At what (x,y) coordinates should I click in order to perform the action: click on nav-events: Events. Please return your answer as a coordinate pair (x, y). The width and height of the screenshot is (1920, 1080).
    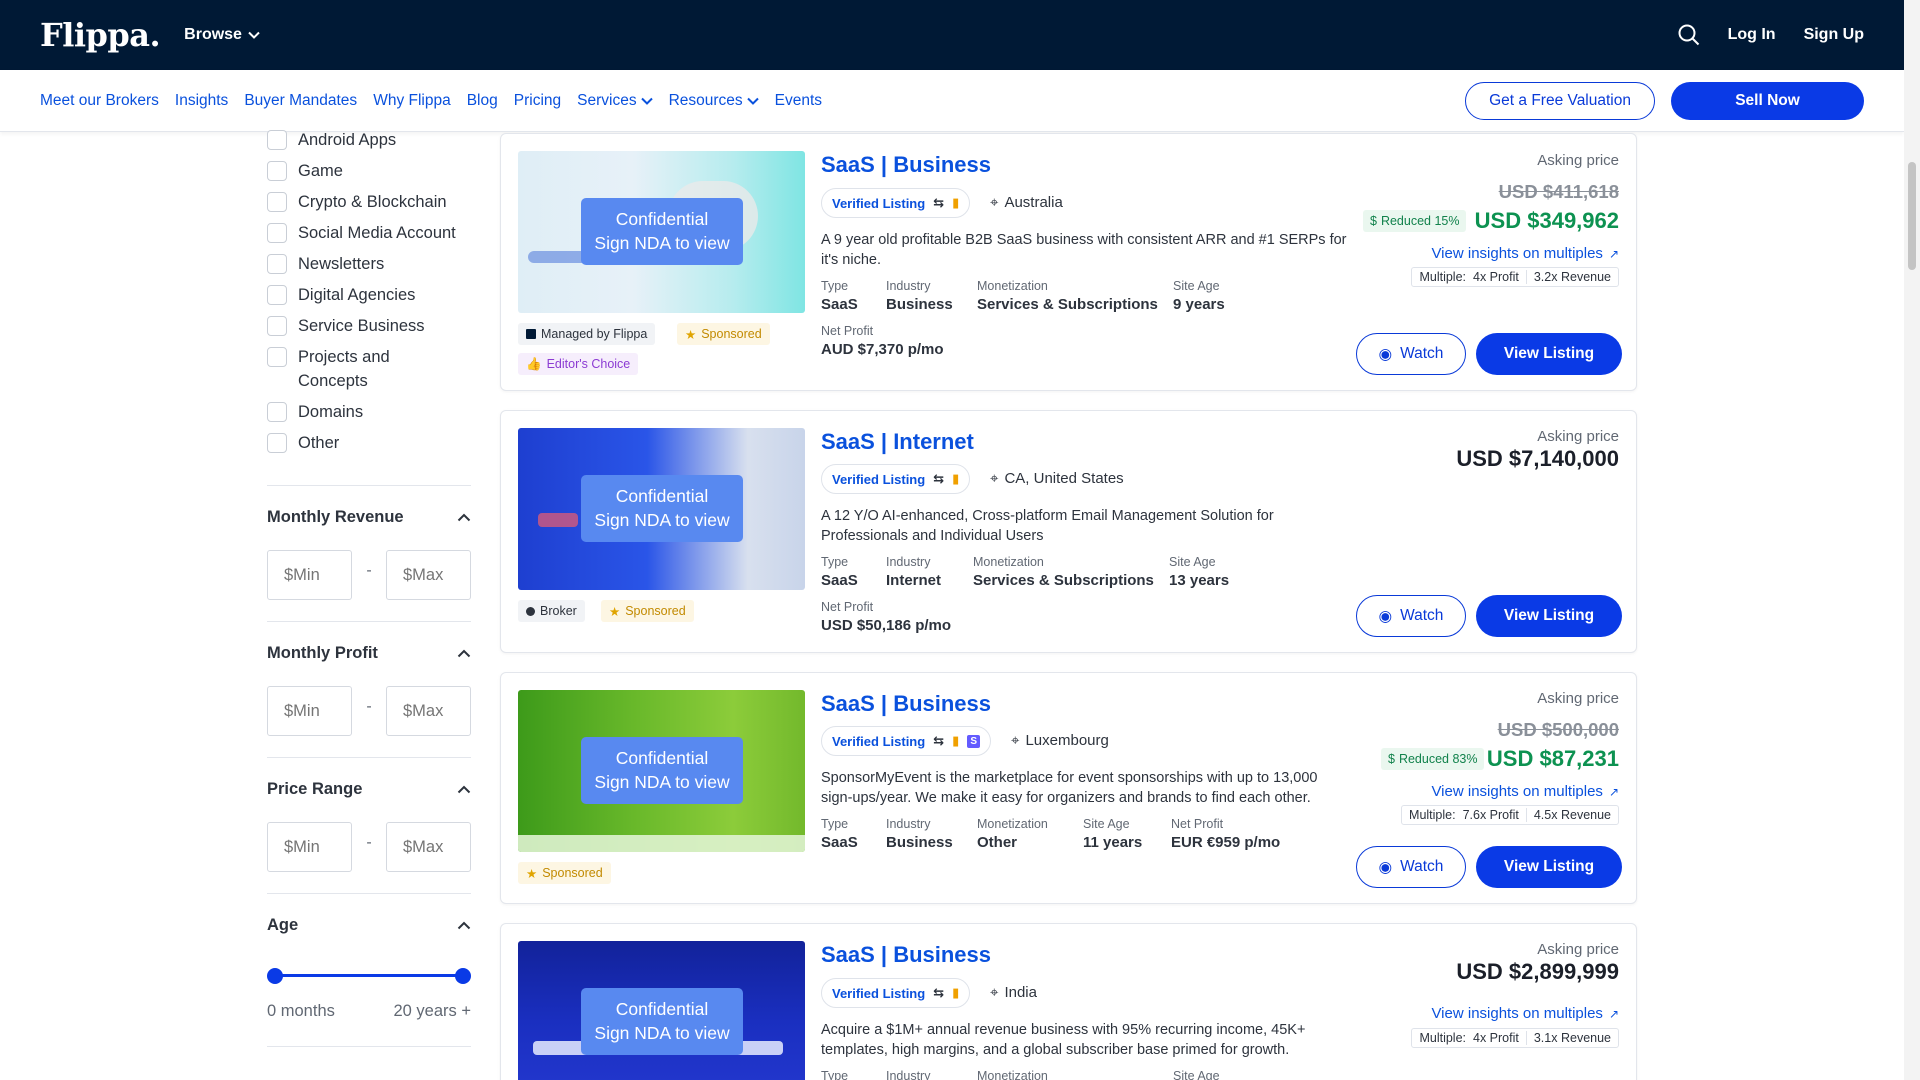
    Looking at the image, I should click on (798, 101).